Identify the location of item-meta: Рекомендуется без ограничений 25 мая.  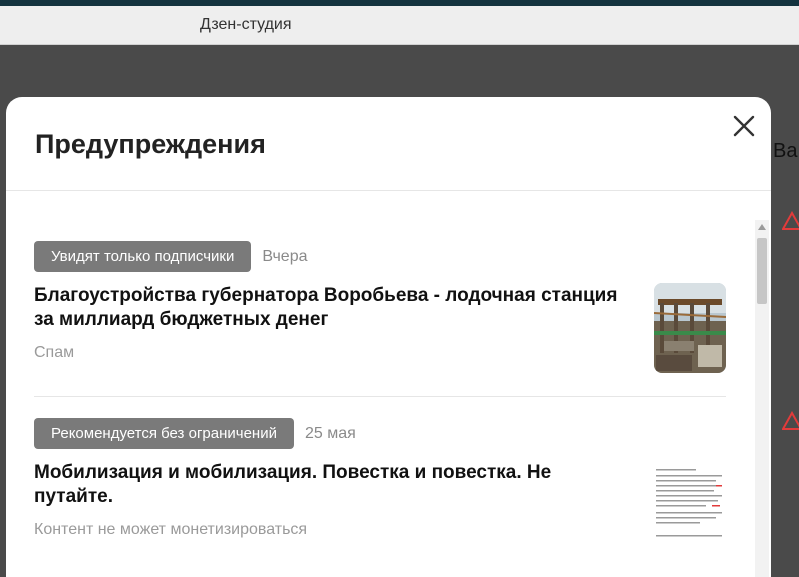
(380, 433).